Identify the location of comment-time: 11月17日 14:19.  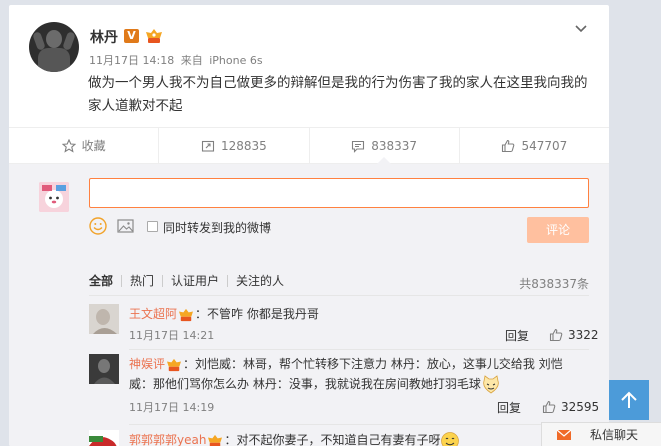
(172, 407).